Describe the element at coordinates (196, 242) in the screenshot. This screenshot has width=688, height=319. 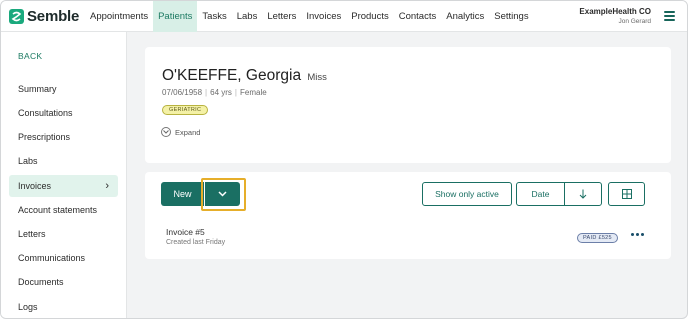
I see `invoice-created: Created last Friday` at that location.